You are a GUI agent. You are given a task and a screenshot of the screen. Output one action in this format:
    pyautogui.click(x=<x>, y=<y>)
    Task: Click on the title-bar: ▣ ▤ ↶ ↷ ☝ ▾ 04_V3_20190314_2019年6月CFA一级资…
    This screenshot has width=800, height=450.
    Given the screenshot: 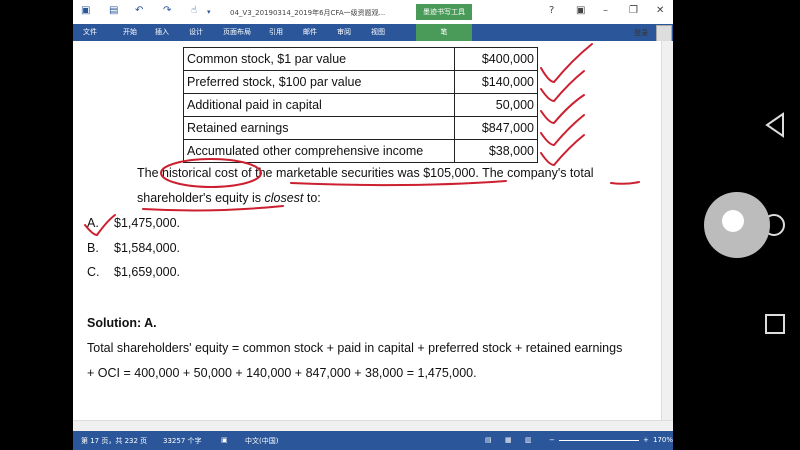 What is the action you would take?
    pyautogui.click(x=373, y=12)
    